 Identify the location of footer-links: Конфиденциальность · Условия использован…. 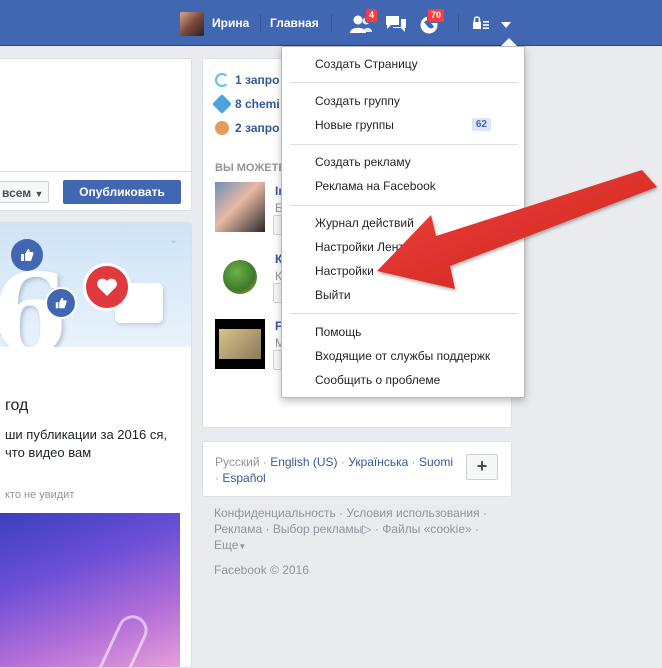
(350, 529).